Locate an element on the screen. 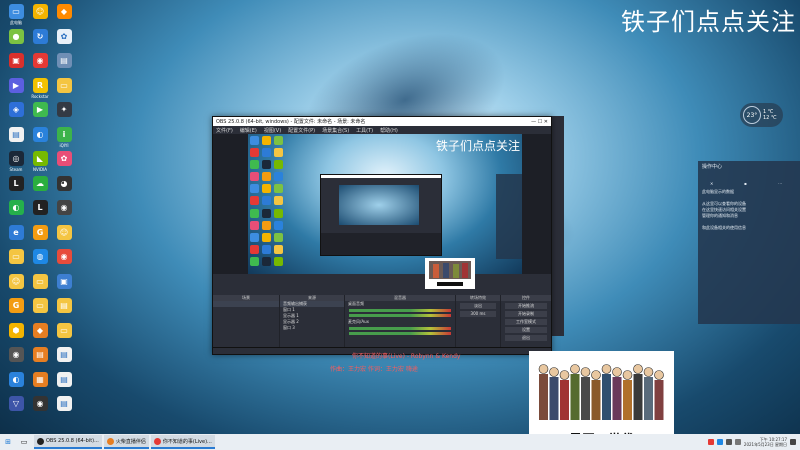 This screenshot has height=450, width=800. desktop-icon: ⬢ is located at coordinates (16, 330).